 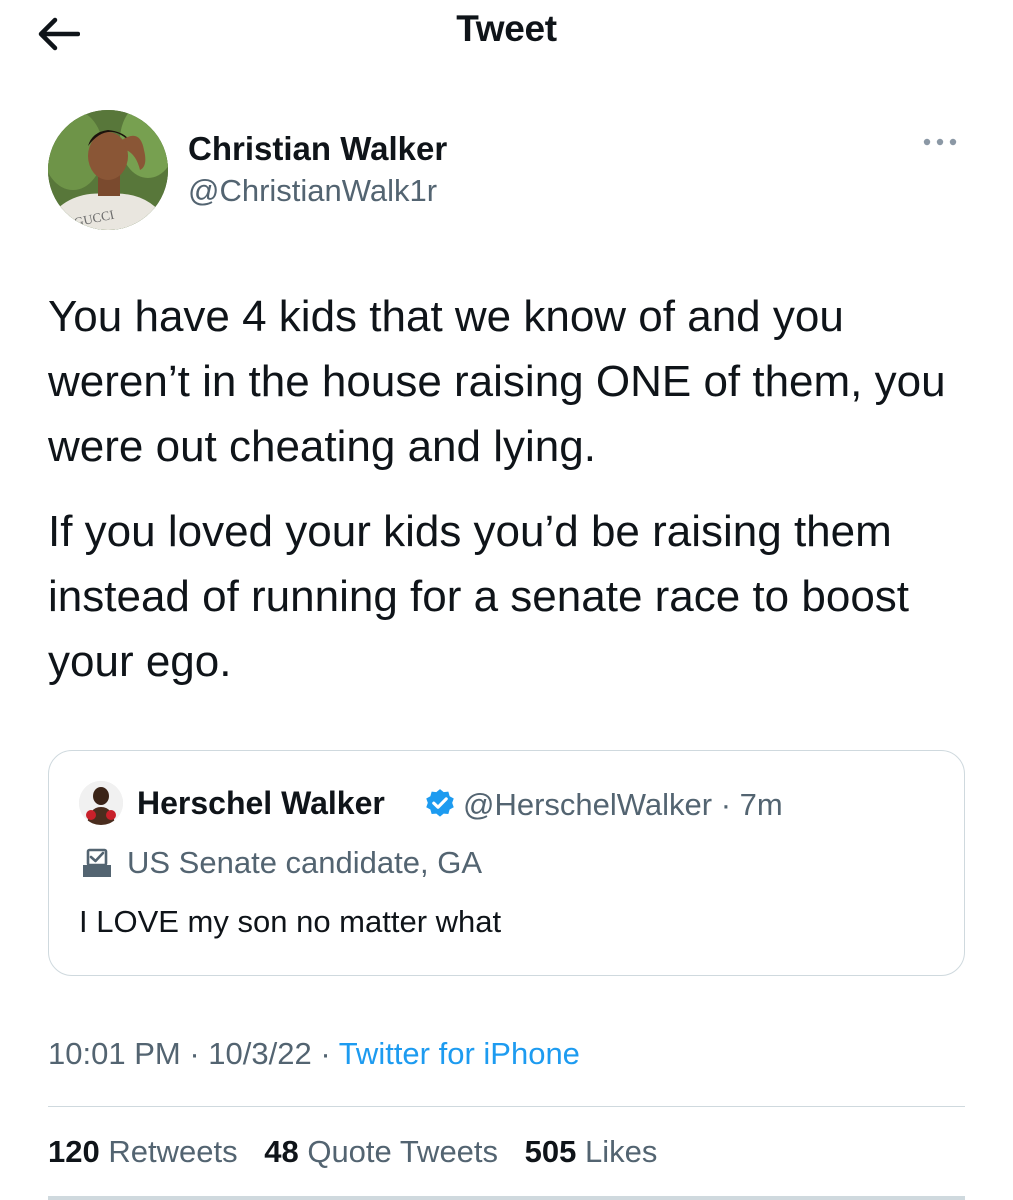 I want to click on more-options-button, so click(x=940, y=142).